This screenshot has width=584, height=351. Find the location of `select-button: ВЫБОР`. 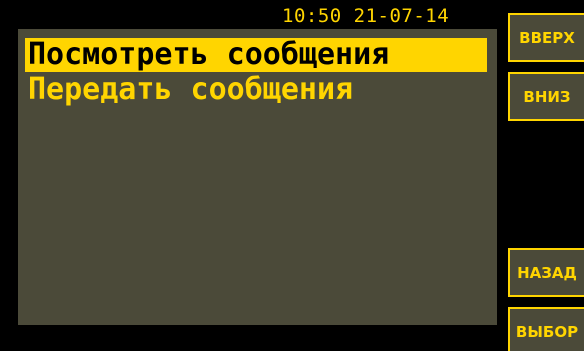

select-button: ВЫБОР is located at coordinates (546, 329).